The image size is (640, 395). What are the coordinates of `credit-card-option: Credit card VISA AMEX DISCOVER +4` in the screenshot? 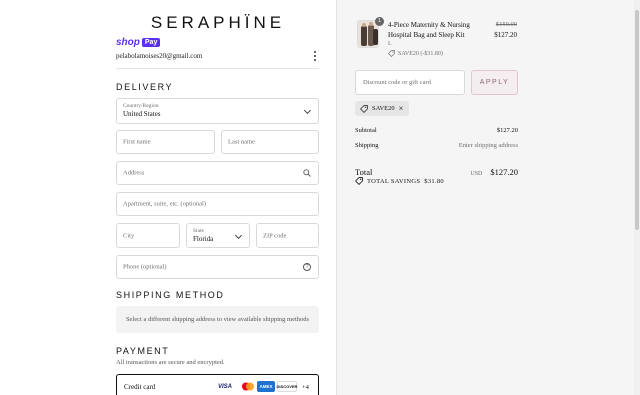 It's located at (217, 384).